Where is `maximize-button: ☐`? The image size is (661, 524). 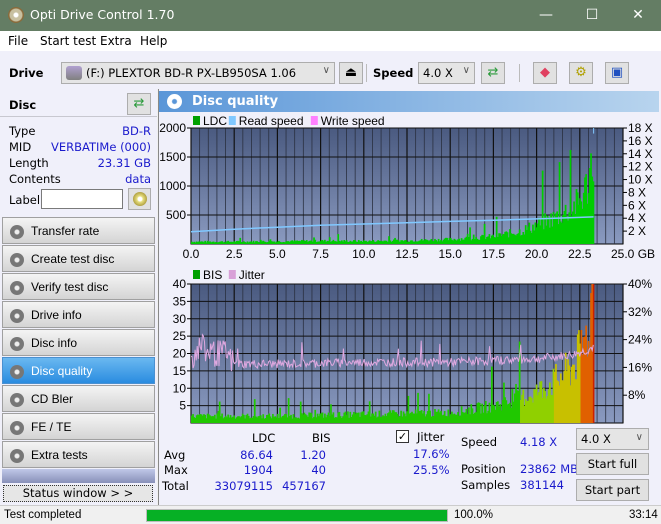 maximize-button: ☐ is located at coordinates (592, 15).